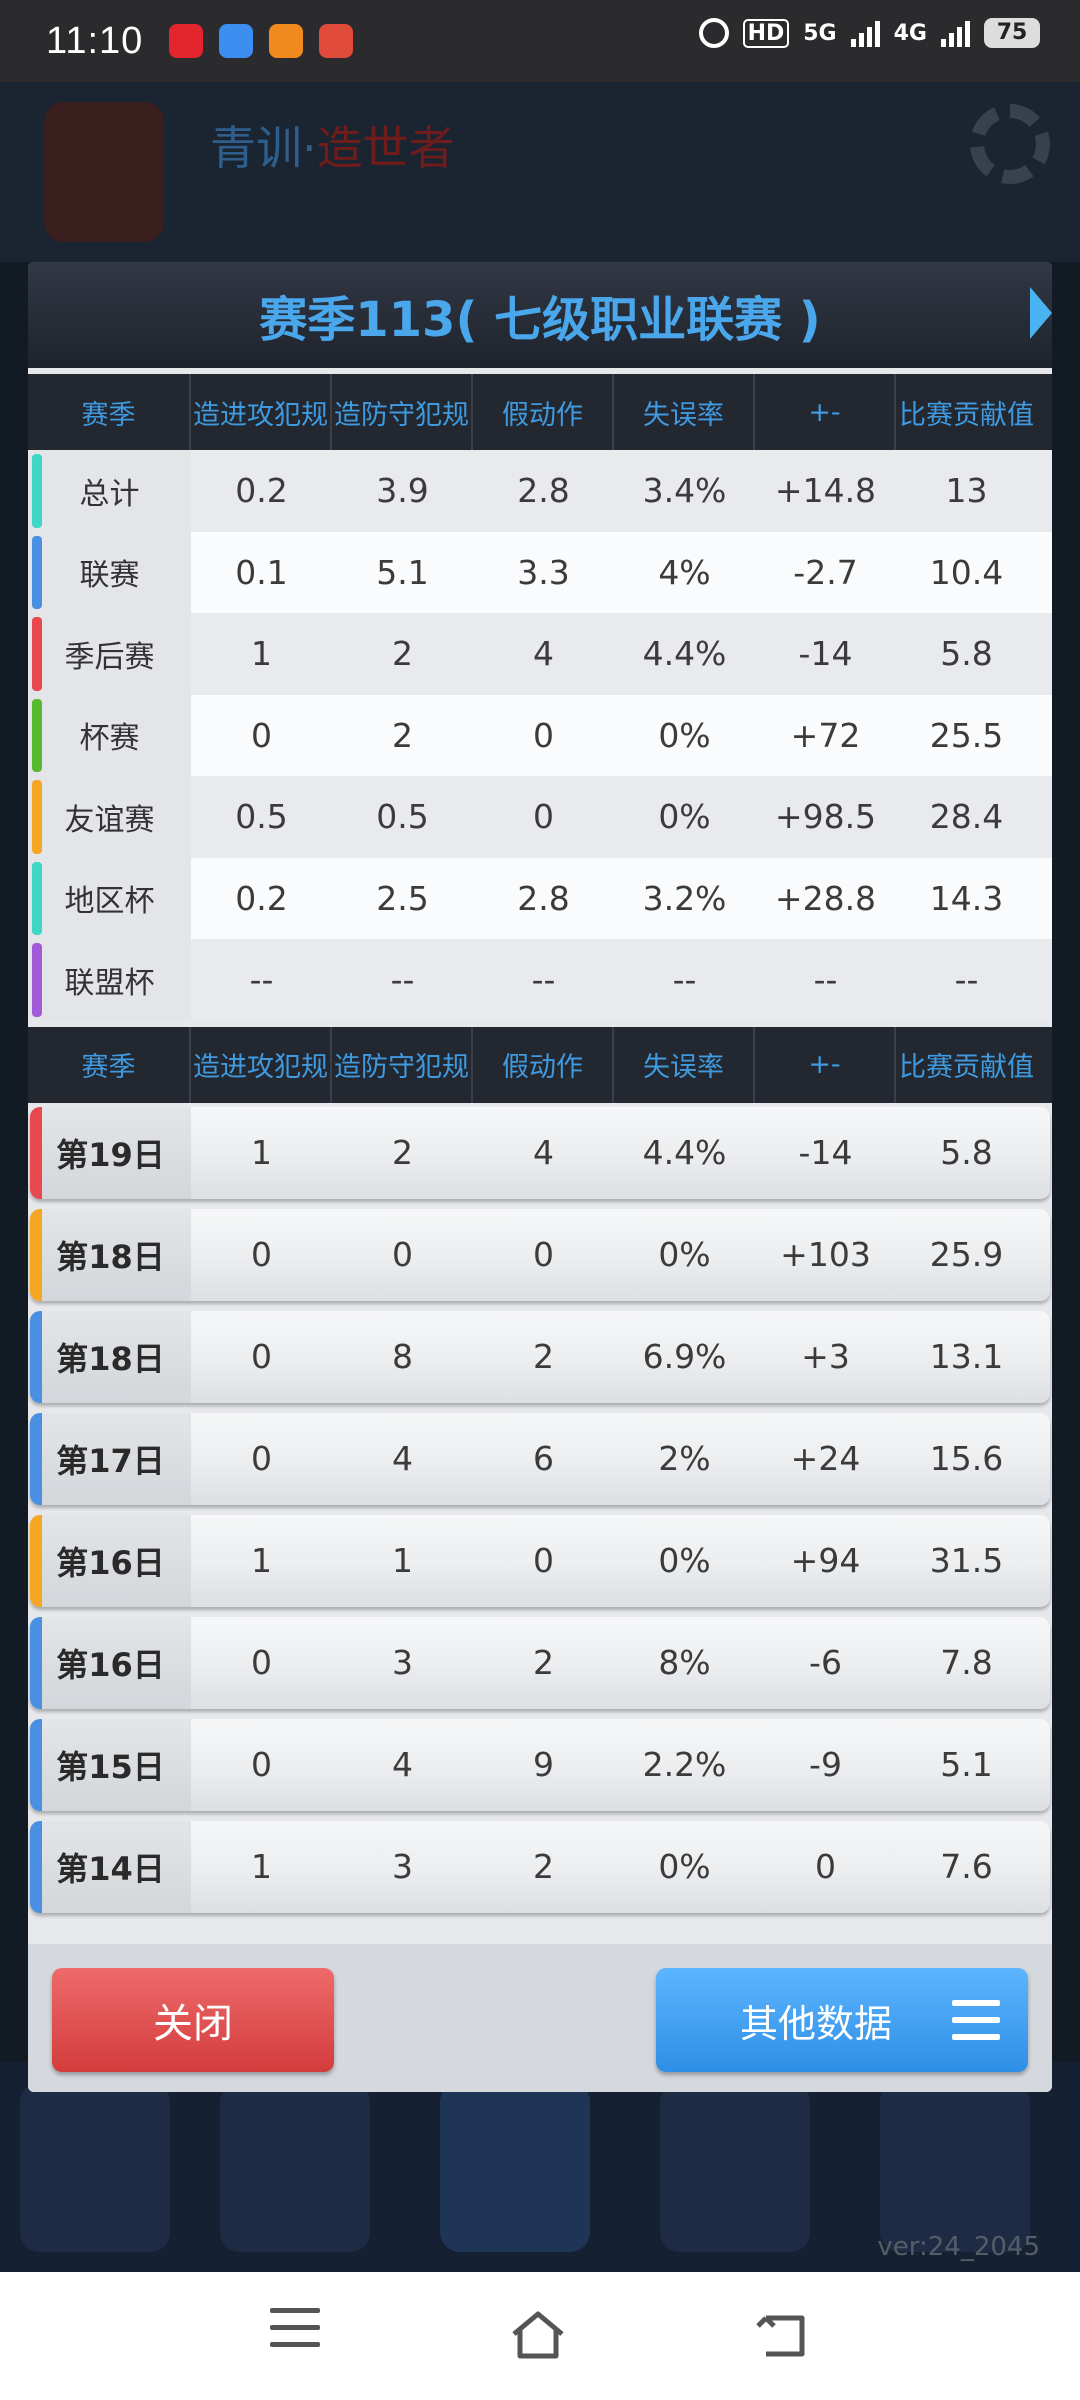 Image resolution: width=1080 pixels, height=2400 pixels. I want to click on table-cell: 2.8, so click(543, 898).